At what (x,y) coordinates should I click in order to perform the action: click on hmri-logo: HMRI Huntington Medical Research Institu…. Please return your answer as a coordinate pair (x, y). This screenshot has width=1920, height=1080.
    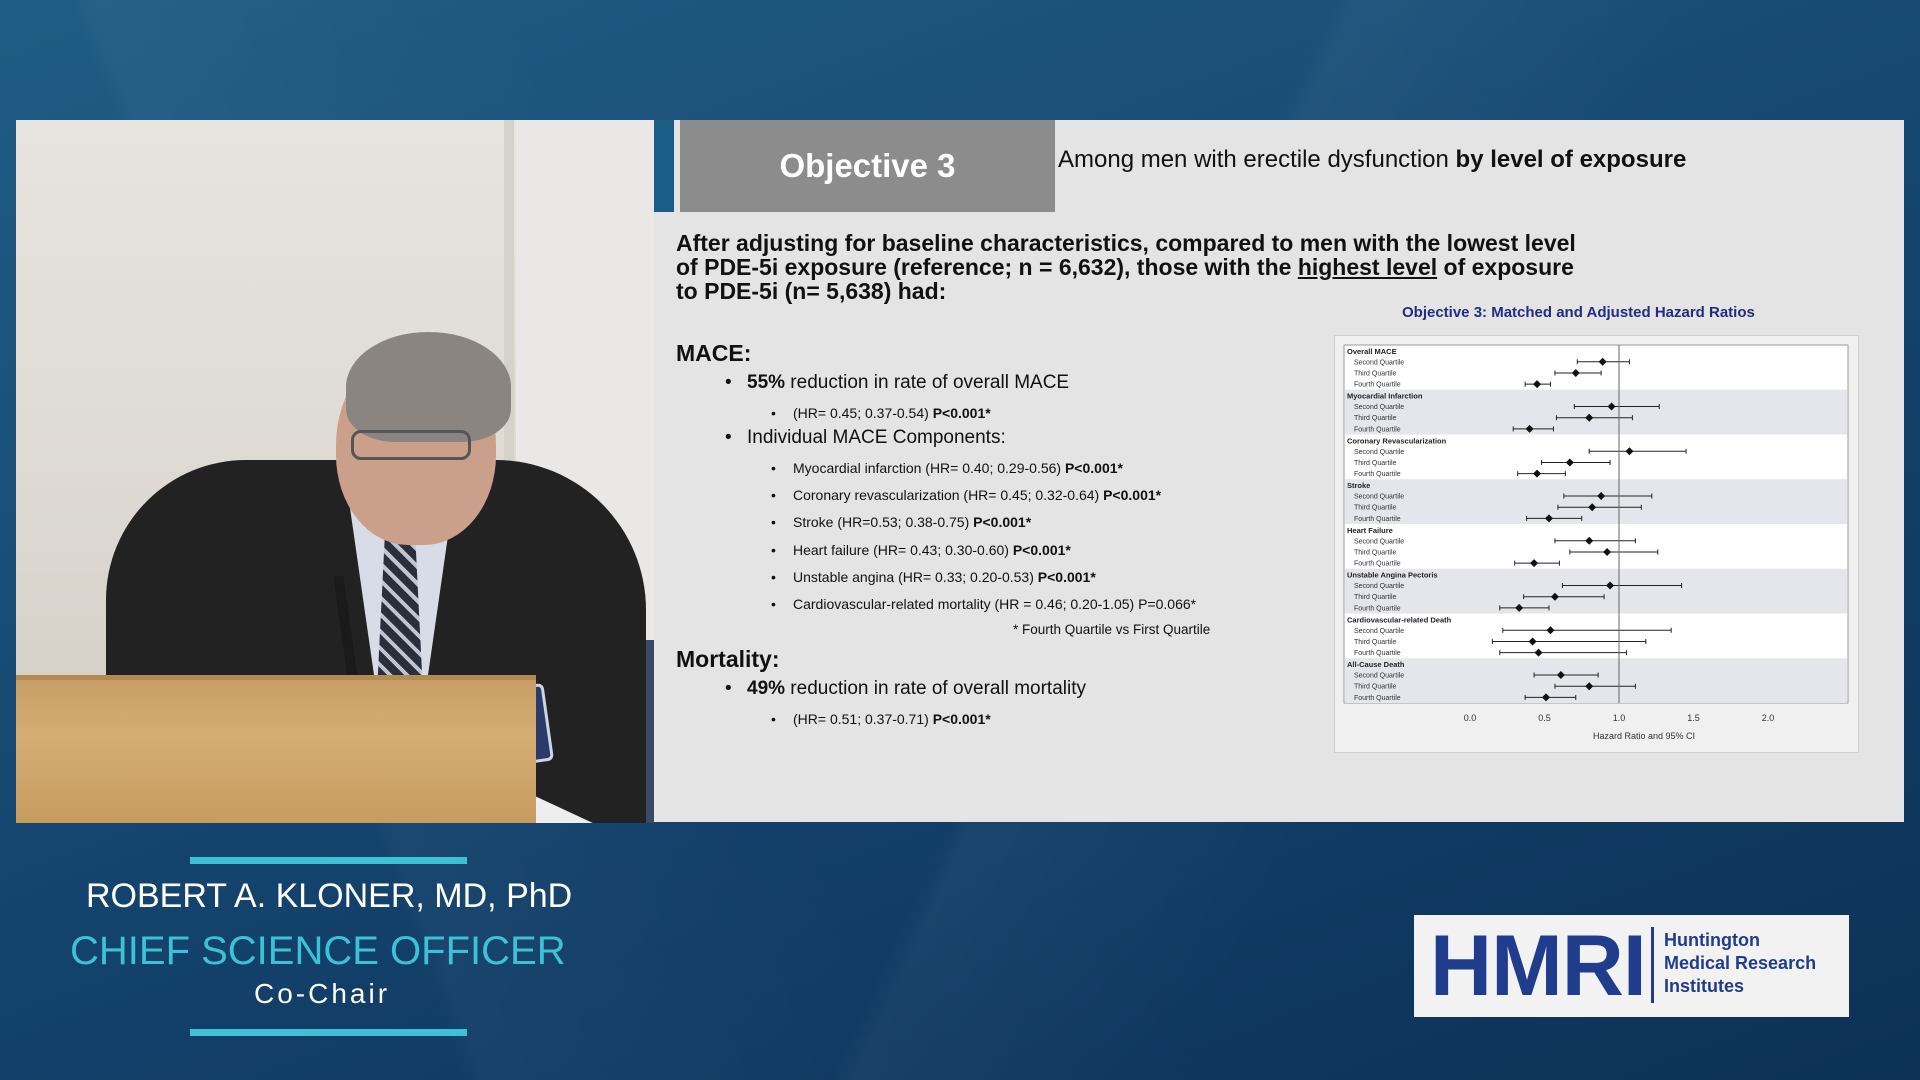
    Looking at the image, I should click on (1631, 966).